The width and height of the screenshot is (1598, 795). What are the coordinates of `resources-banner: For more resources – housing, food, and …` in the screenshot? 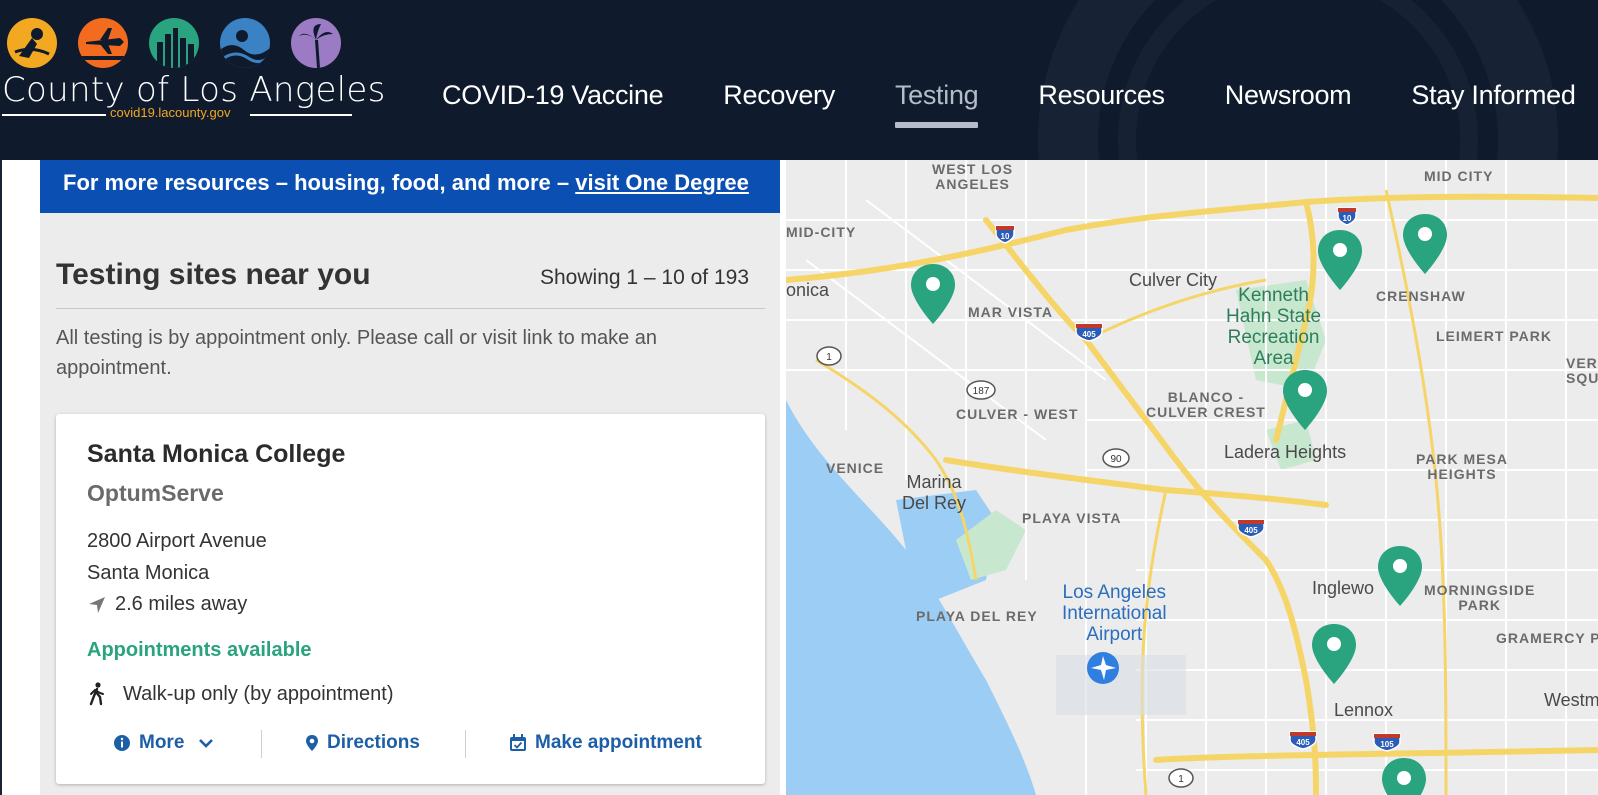 It's located at (410, 186).